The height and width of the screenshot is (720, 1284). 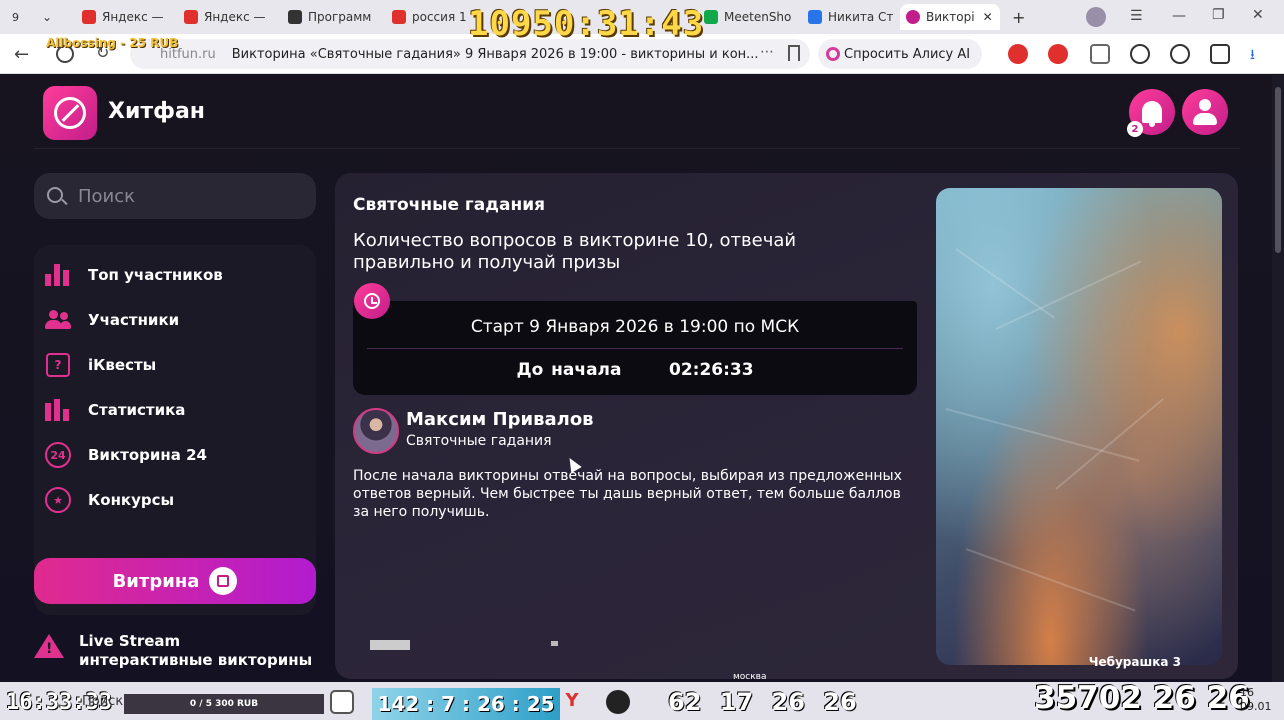 I want to click on search-input, so click(x=188, y=196).